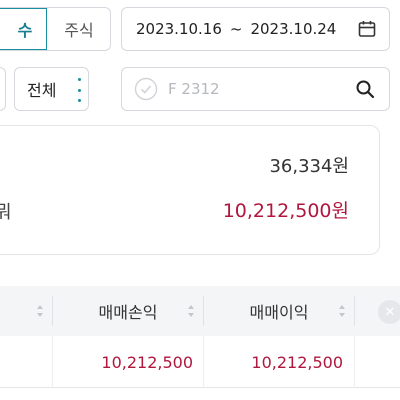 This screenshot has height=400, width=400. Describe the element at coordinates (146, 89) in the screenshot. I see `check-circle-icon` at that location.